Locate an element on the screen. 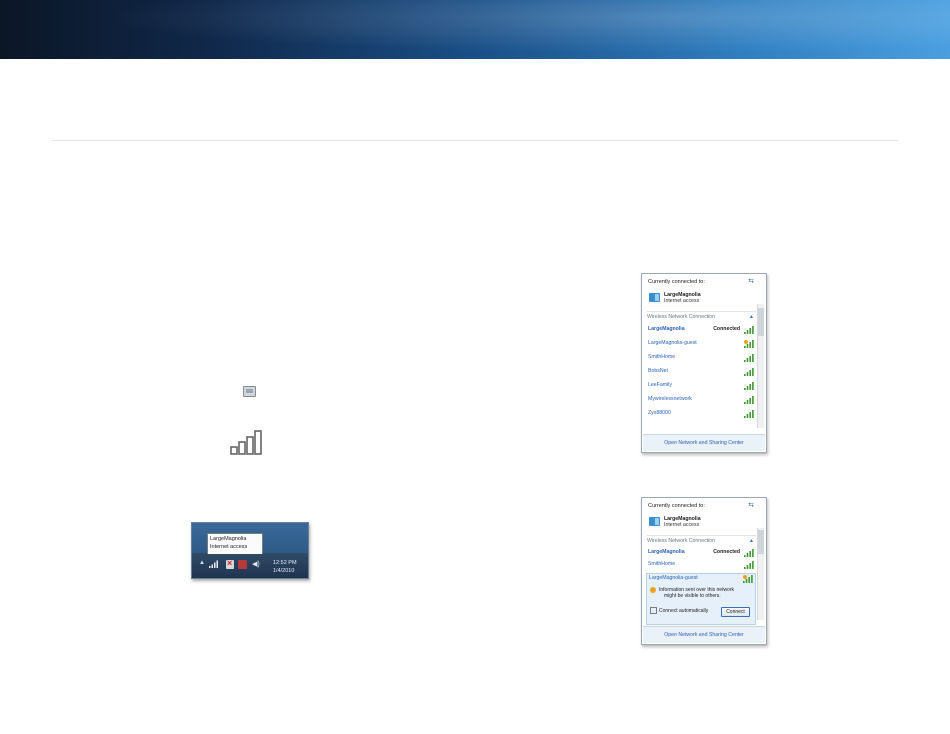  clock: 12:52 PM 1/4/2010 is located at coordinates (285, 567).